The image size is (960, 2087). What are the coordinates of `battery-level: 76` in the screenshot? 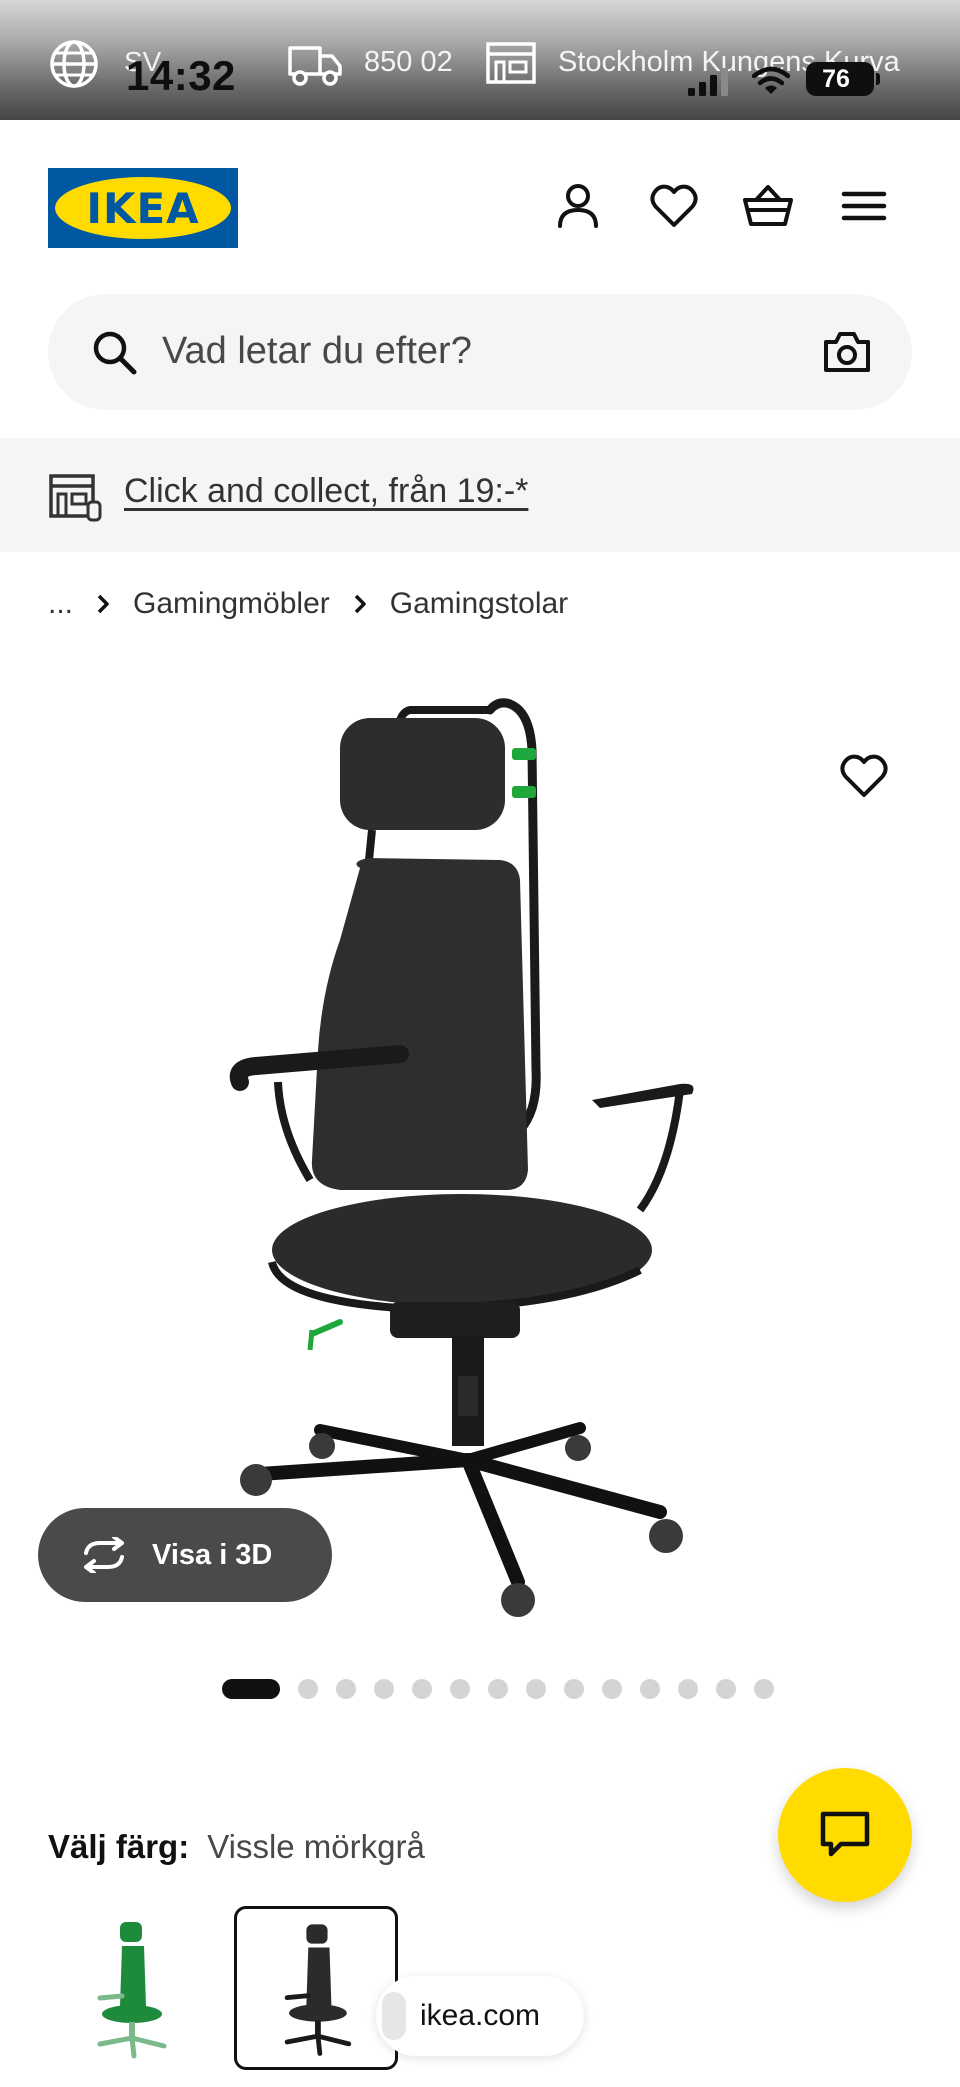 It's located at (836, 78).